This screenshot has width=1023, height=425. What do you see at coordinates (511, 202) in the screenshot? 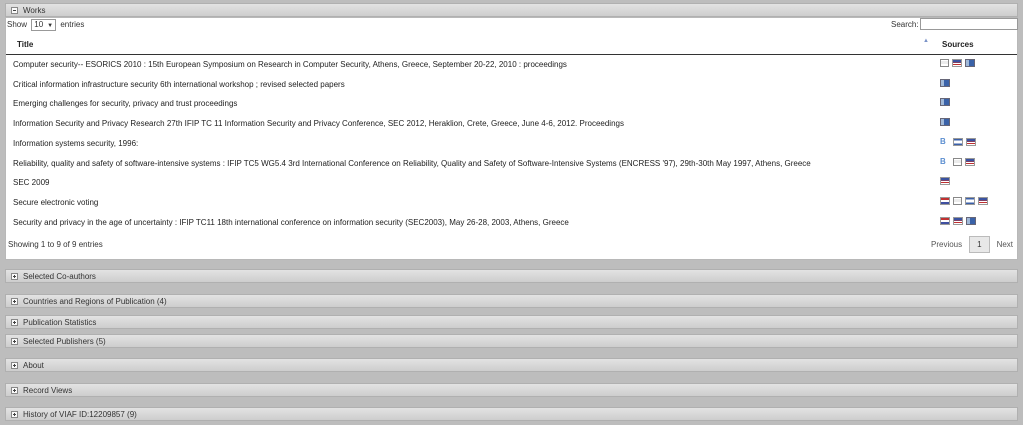
I see `table-row: Secure electronic voting` at bounding box center [511, 202].